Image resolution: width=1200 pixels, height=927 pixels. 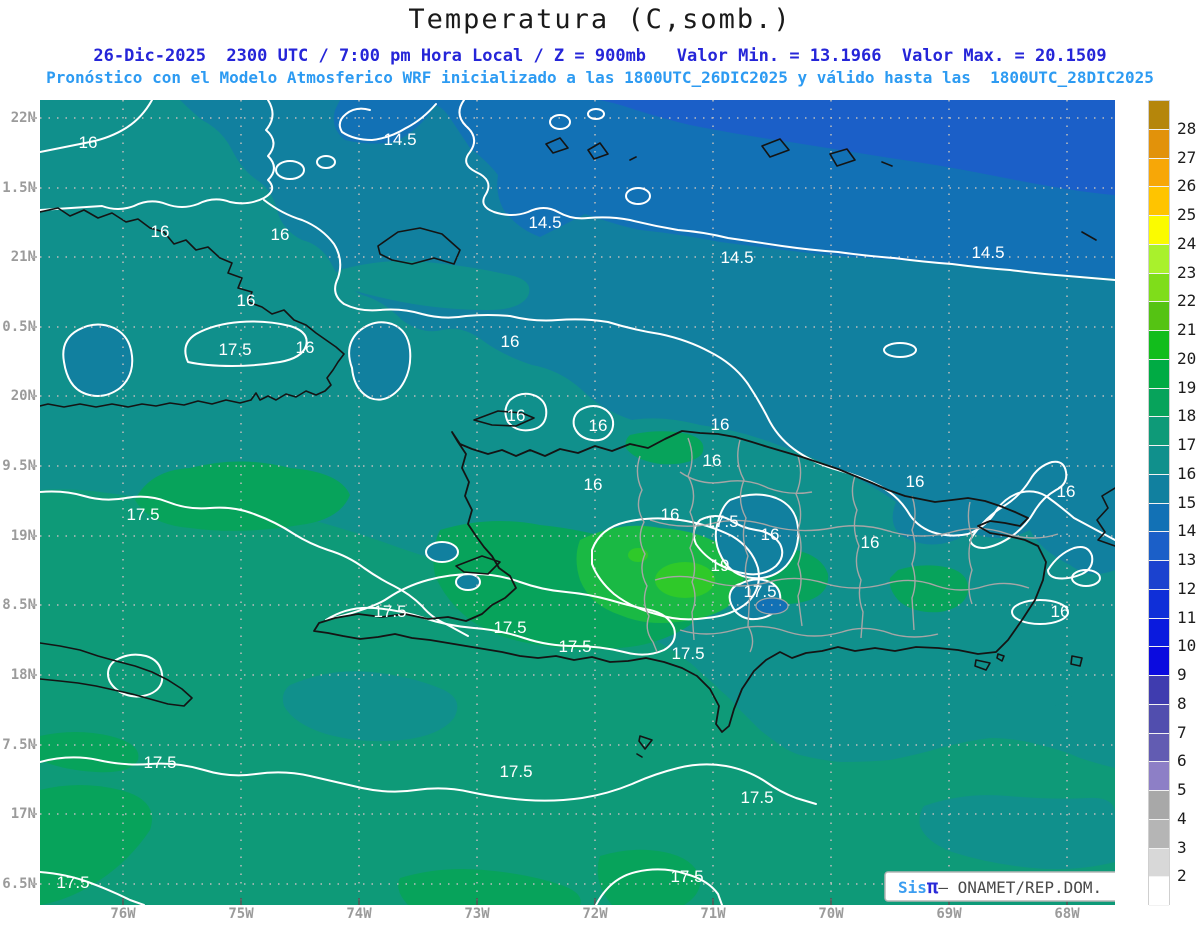 What do you see at coordinates (1187, 214) in the screenshot?
I see `colorbar-label: 25` at bounding box center [1187, 214].